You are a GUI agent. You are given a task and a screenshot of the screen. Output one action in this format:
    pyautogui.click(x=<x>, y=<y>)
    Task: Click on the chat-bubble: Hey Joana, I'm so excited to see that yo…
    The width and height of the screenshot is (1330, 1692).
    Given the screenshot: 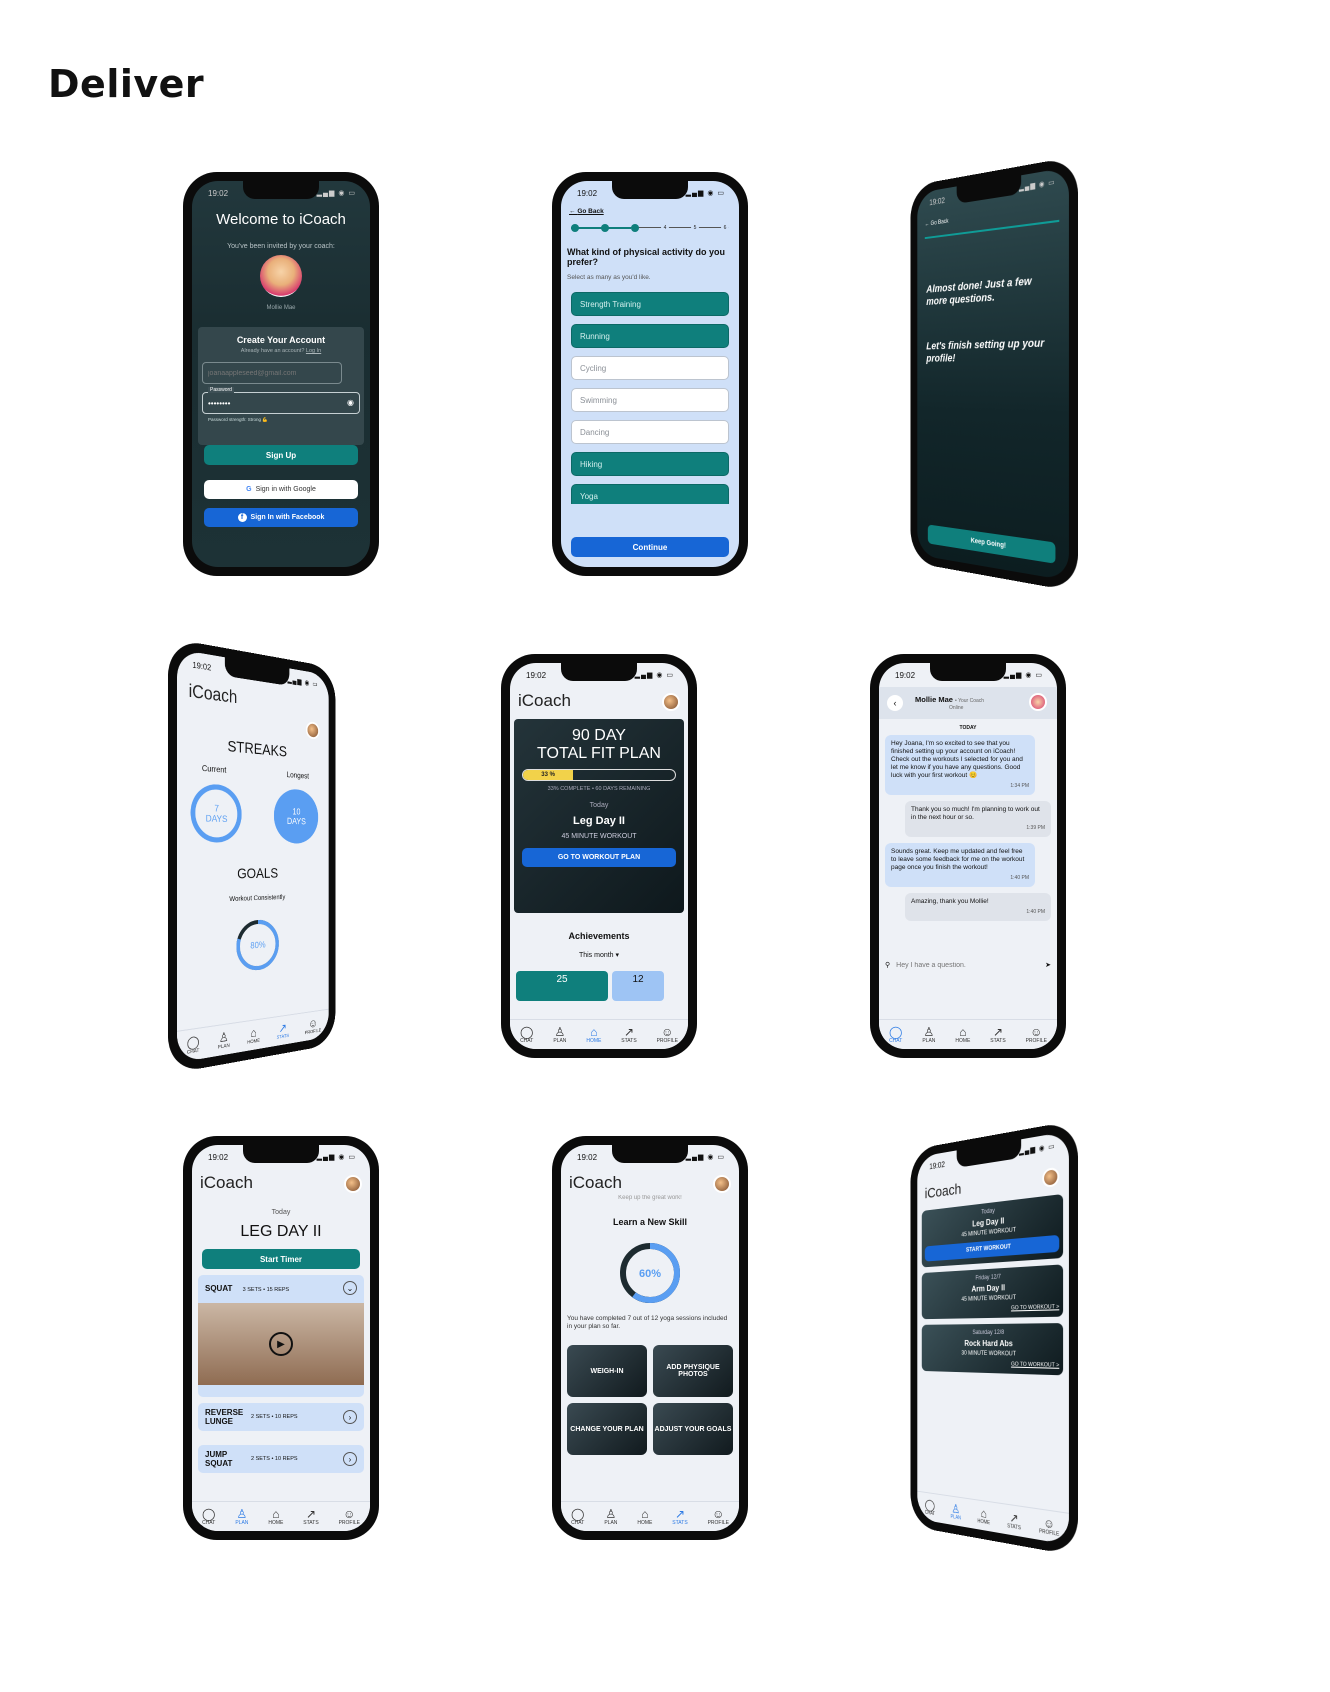 What is the action you would take?
    pyautogui.click(x=960, y=765)
    